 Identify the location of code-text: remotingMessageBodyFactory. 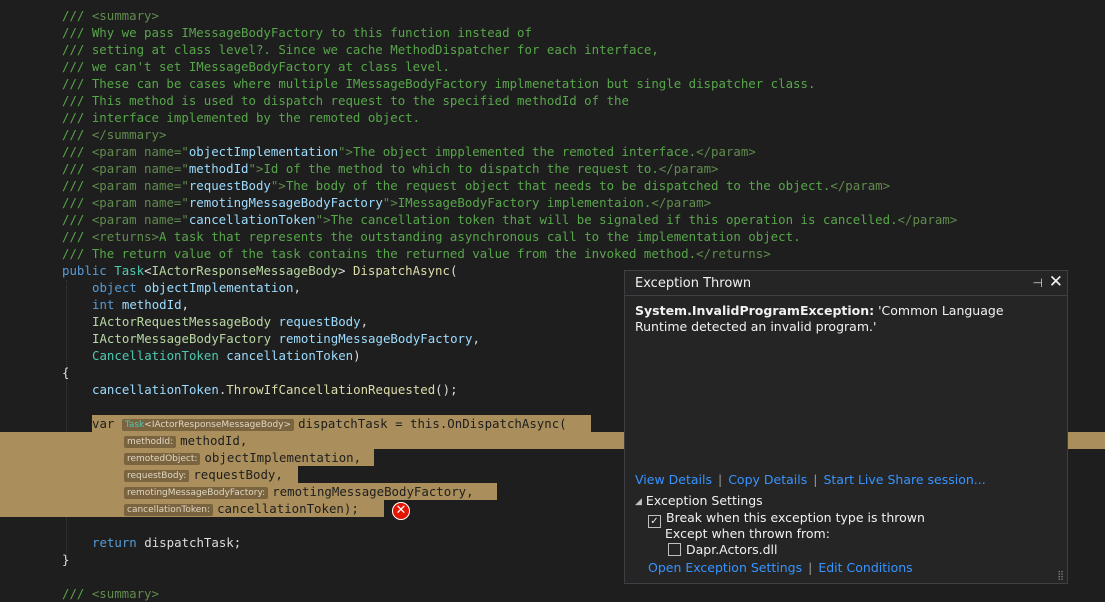
(299, 491).